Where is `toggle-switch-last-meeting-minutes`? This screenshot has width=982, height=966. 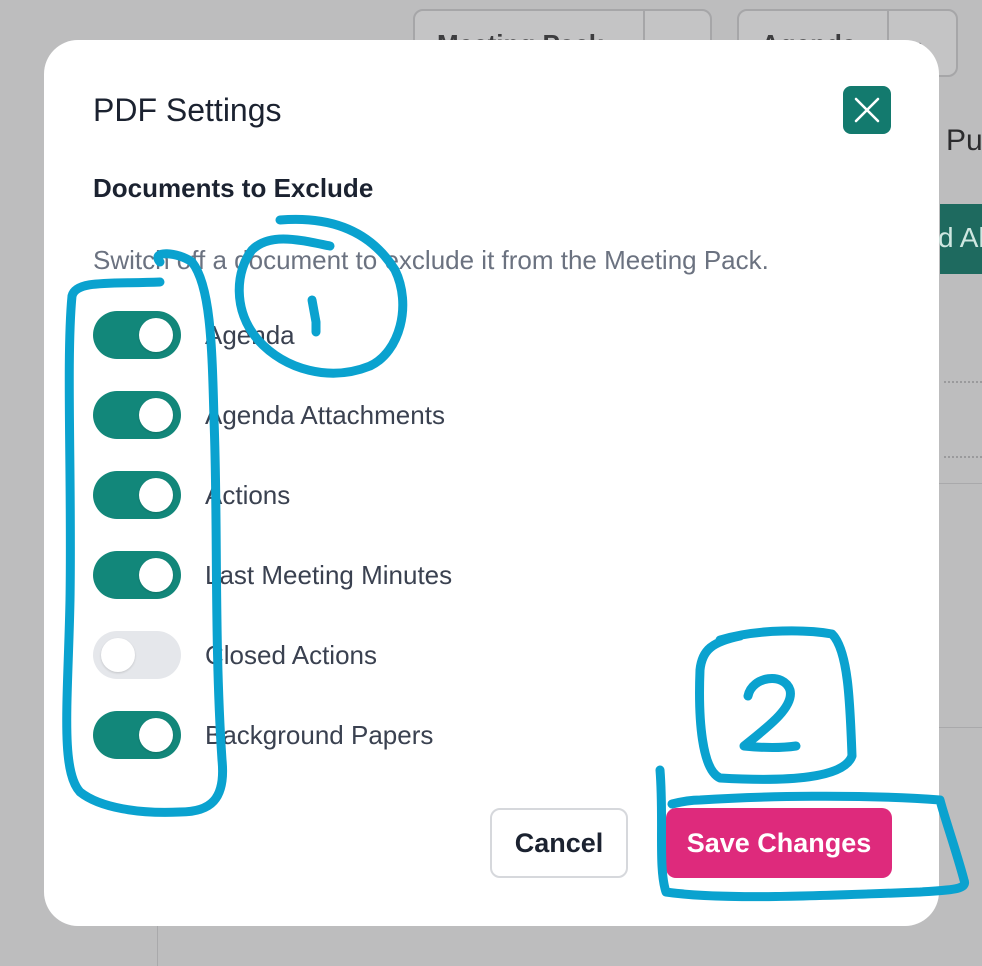
toggle-switch-last-meeting-minutes is located at coordinates (137, 575).